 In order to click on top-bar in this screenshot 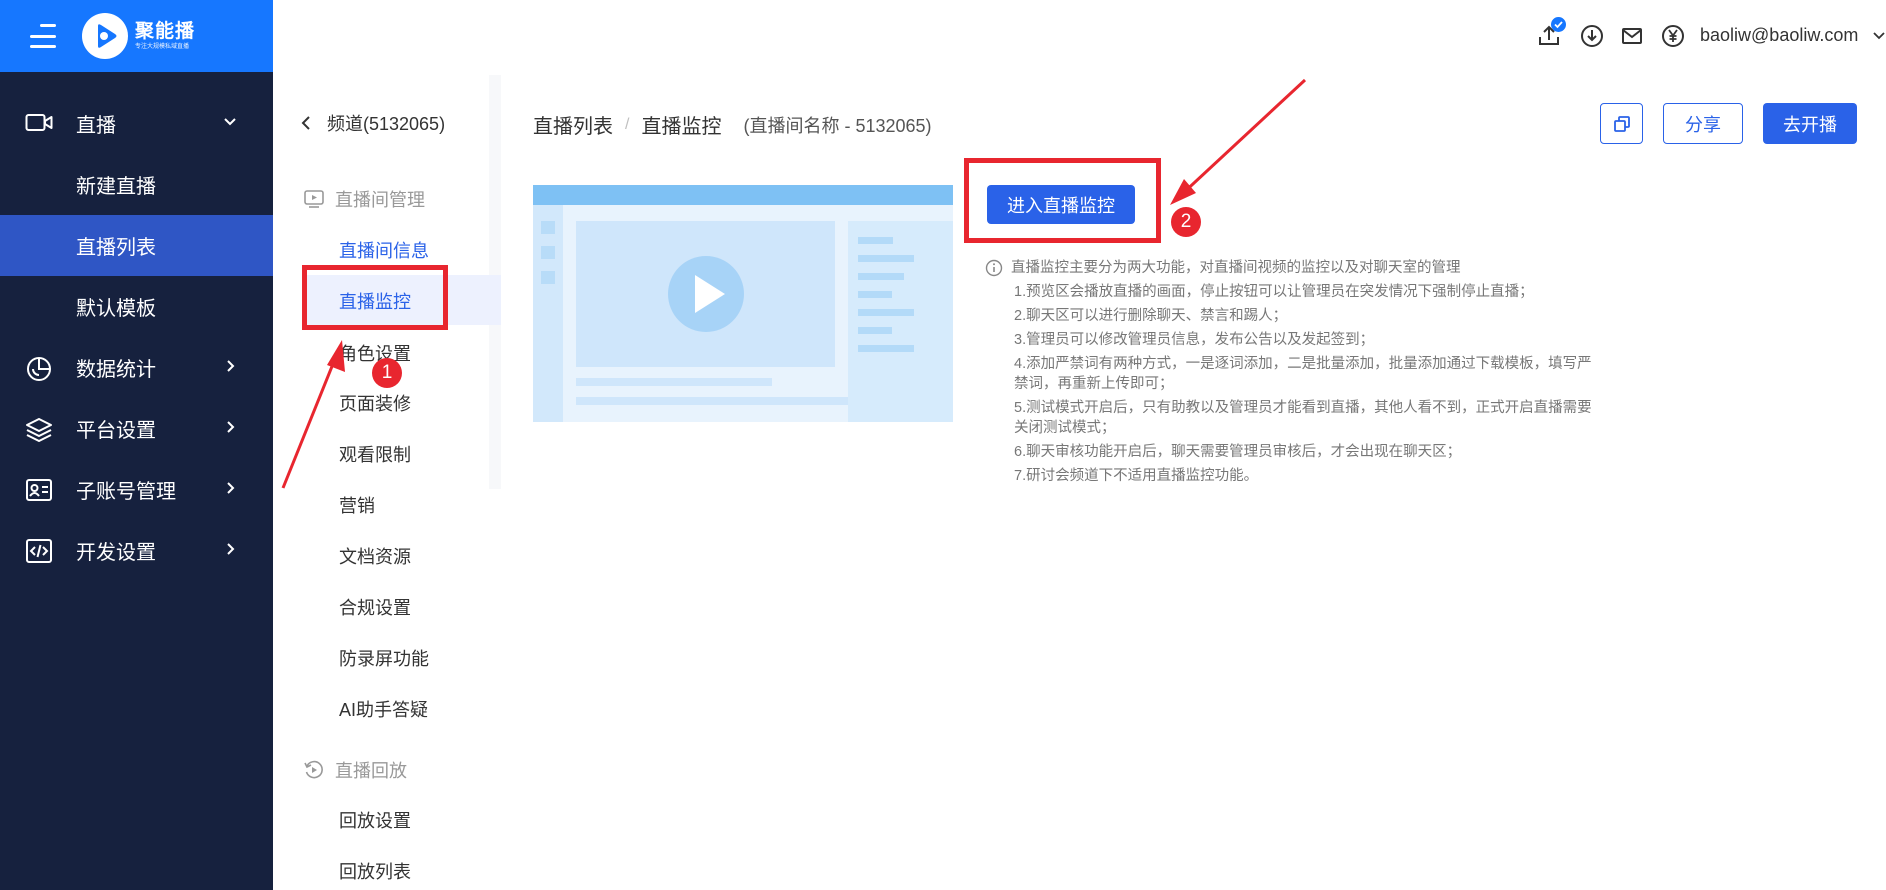, I will do `click(1079, 36)`.